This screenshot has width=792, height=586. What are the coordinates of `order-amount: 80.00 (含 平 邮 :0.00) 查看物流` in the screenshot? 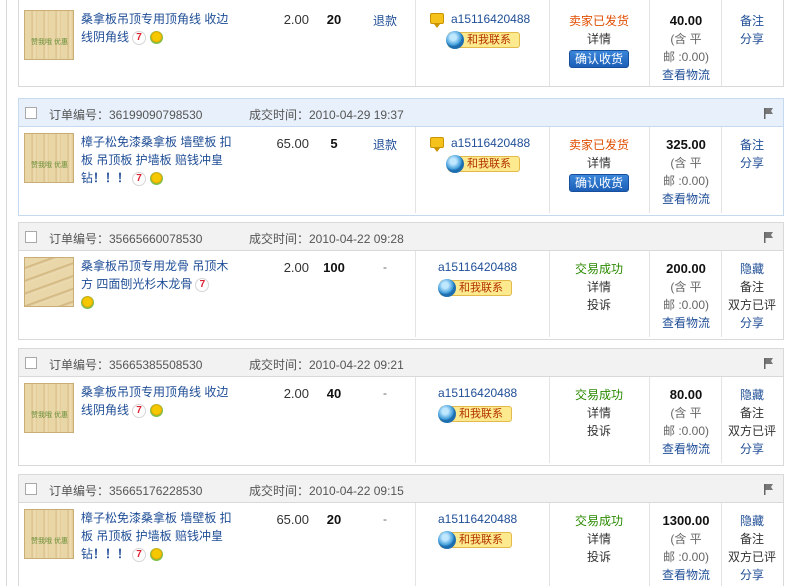 It's located at (686, 422).